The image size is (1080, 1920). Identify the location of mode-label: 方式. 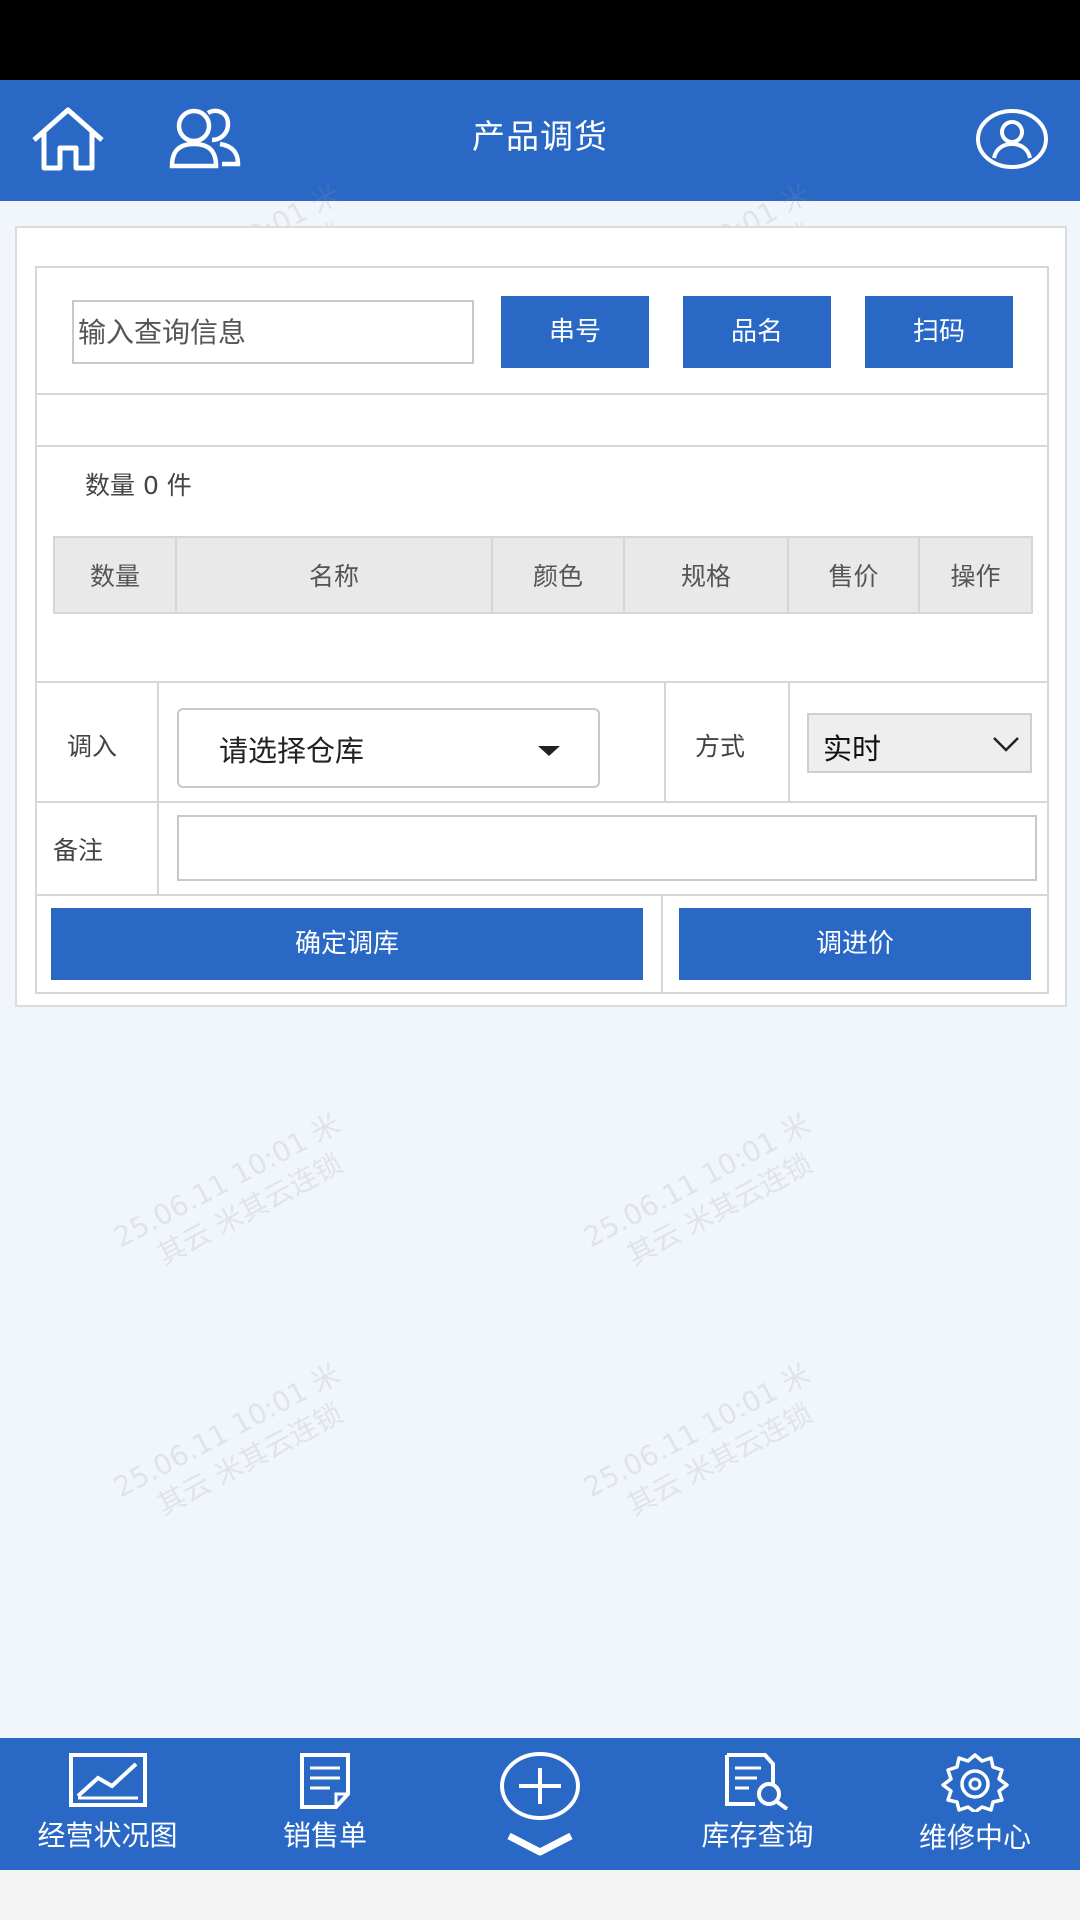
(720, 746).